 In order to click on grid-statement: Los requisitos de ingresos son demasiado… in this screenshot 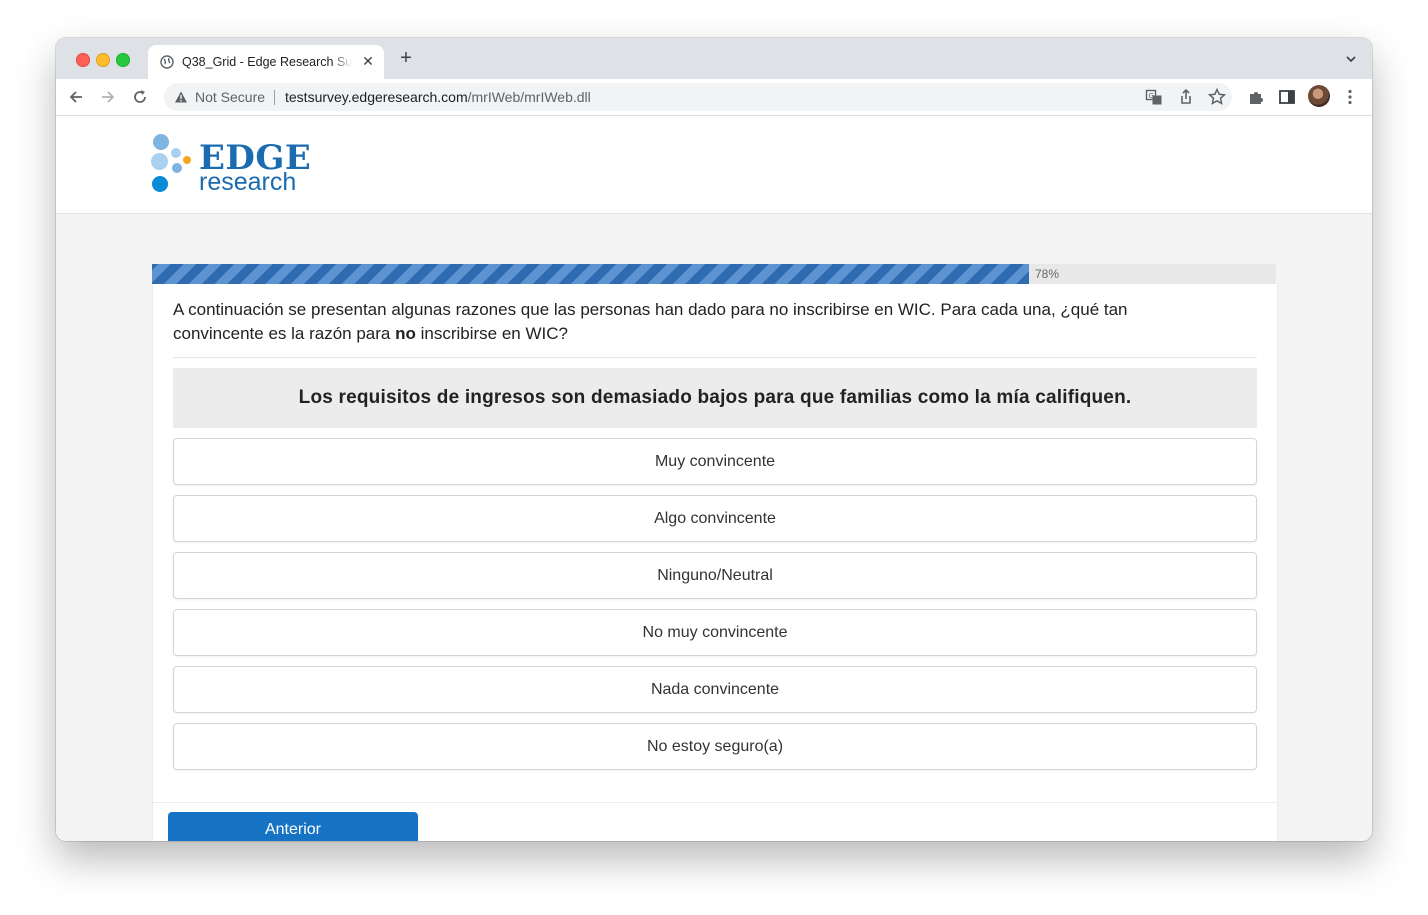, I will do `click(715, 398)`.